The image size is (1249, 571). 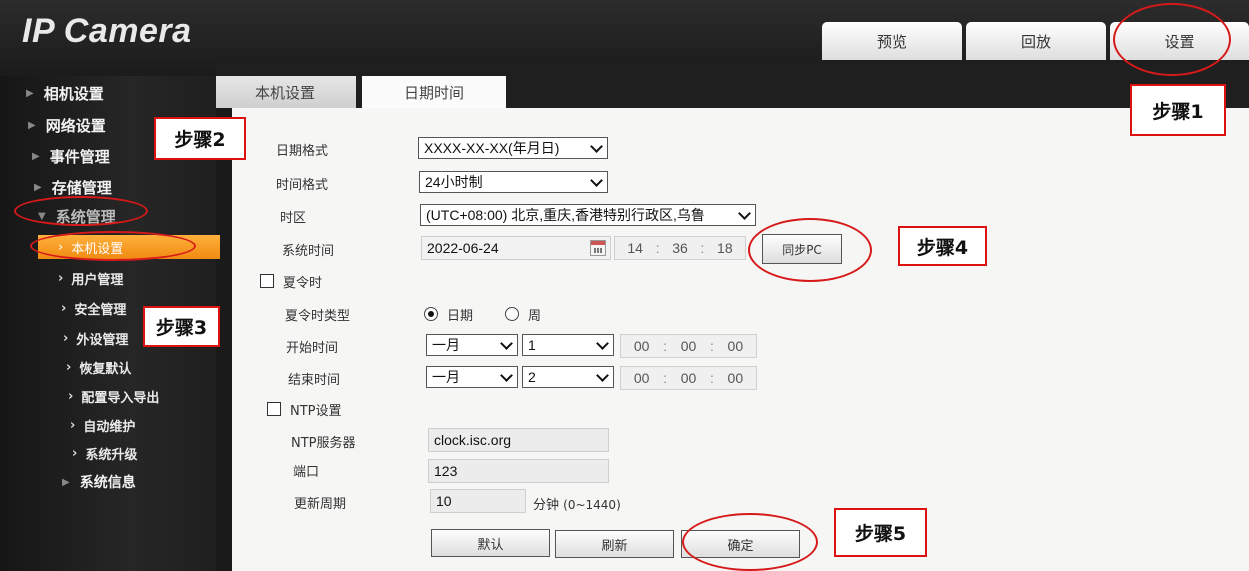 What do you see at coordinates (532, 345) in the screenshot?
I see `start-day-value: 1` at bounding box center [532, 345].